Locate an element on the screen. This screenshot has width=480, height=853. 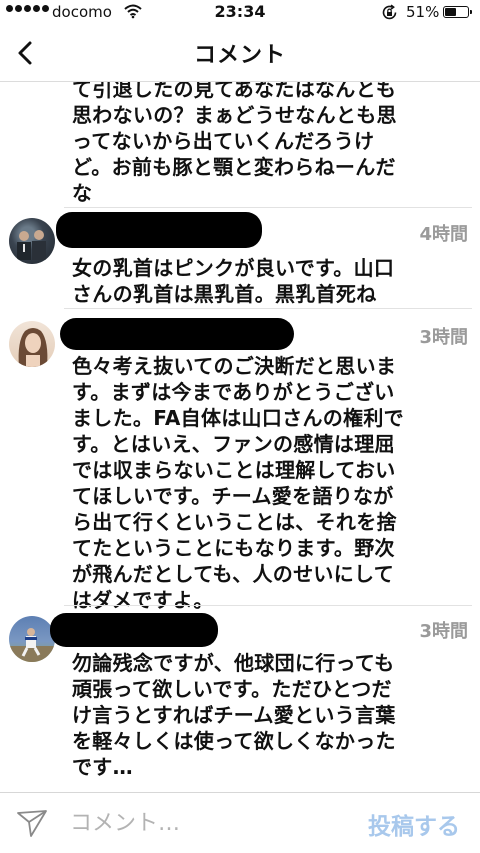
comment-text: 女の乳首はピンクが良いです。山口 さんの乳首は黒乳首。黒乳首死ね is located at coordinates (233, 281).